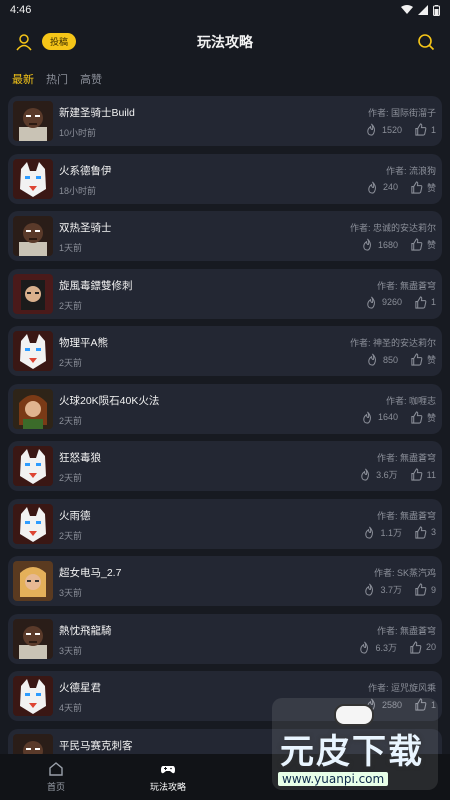  Describe the element at coordinates (436, 10) in the screenshot. I see `battery-icon` at that location.